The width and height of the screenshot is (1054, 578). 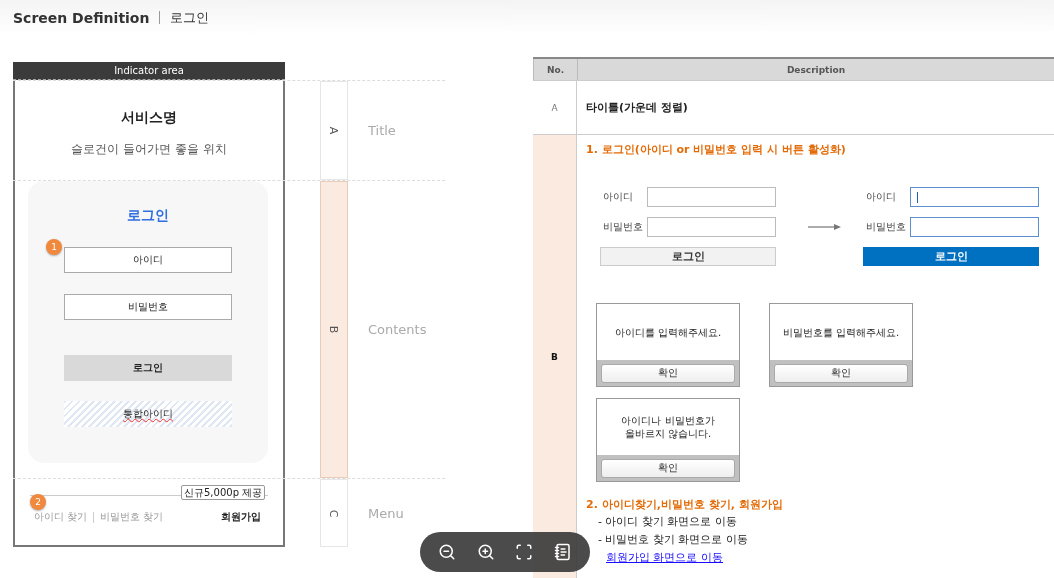 I want to click on tooltip: 신규5,000p 제공, so click(x=223, y=492).